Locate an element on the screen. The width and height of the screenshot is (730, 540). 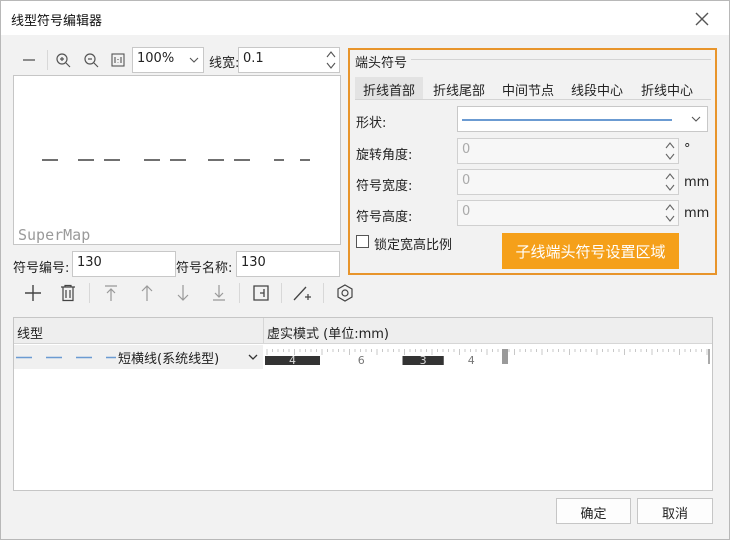
tab-segment-center: 线段中心 is located at coordinates (597, 88).